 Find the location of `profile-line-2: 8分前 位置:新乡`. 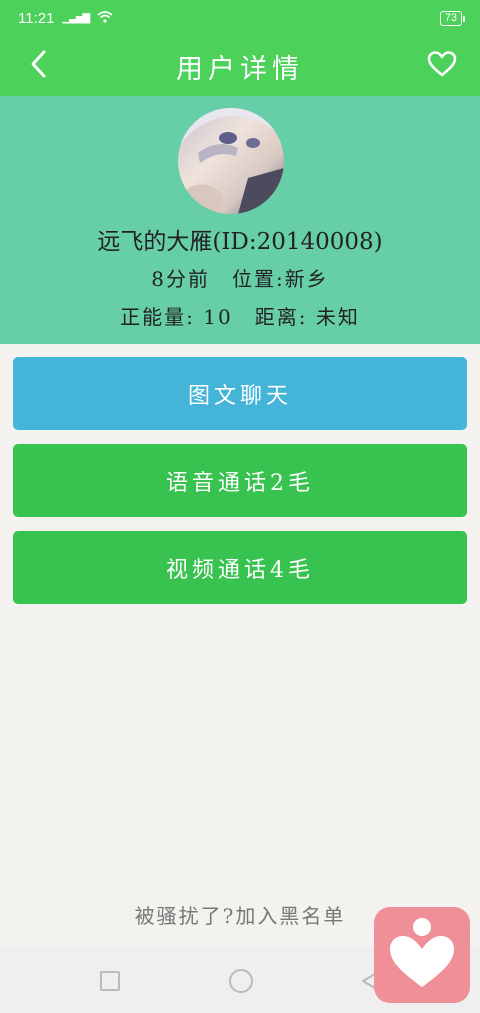

profile-line-2: 8分前 位置:新乡 is located at coordinates (240, 277).